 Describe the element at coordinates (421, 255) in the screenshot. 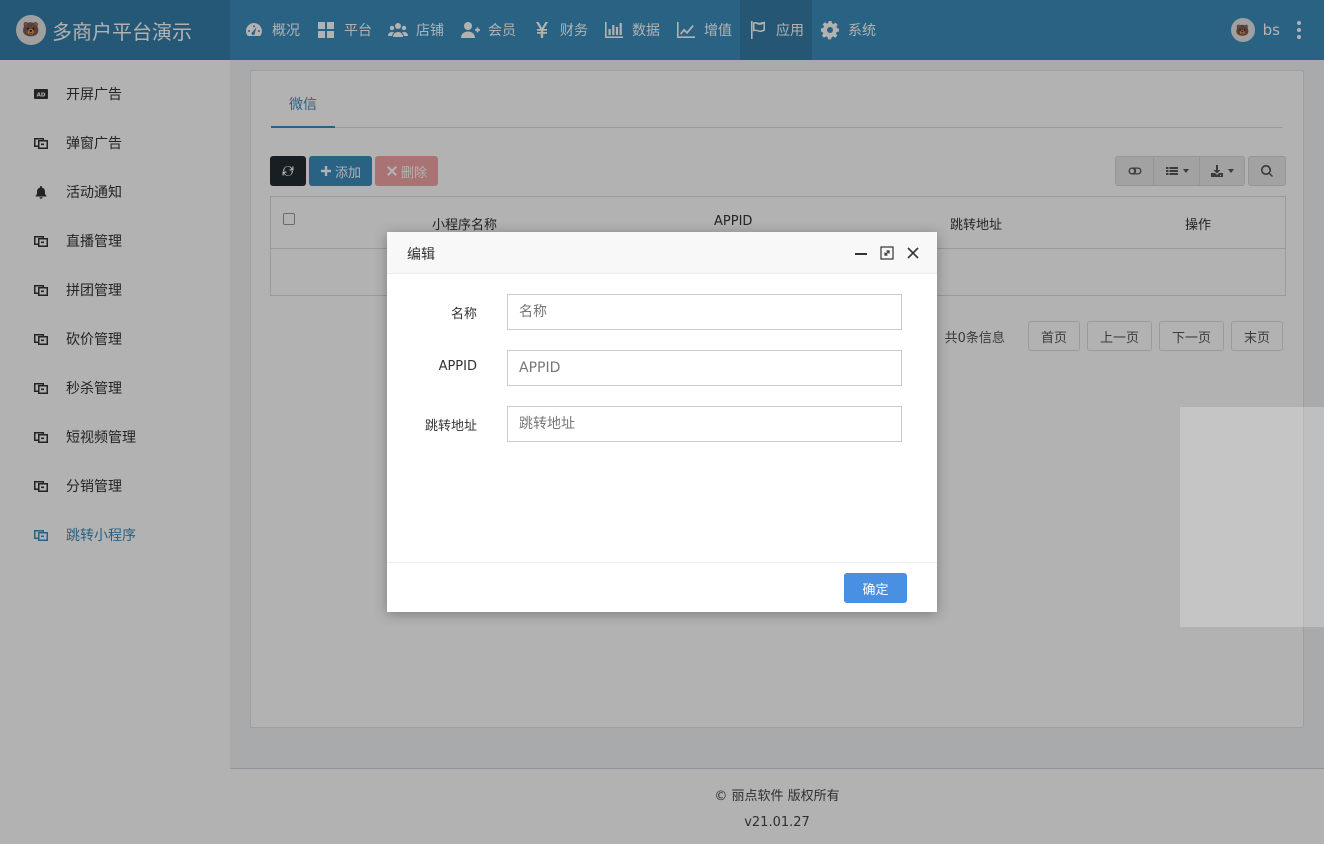

I see `dialog-title: 编辑` at that location.